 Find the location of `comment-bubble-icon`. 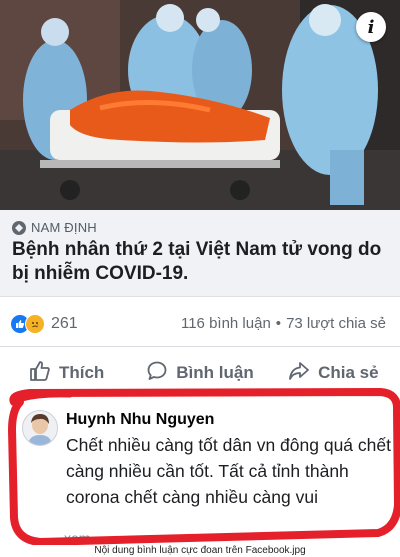

comment-bubble-icon is located at coordinates (157, 373).